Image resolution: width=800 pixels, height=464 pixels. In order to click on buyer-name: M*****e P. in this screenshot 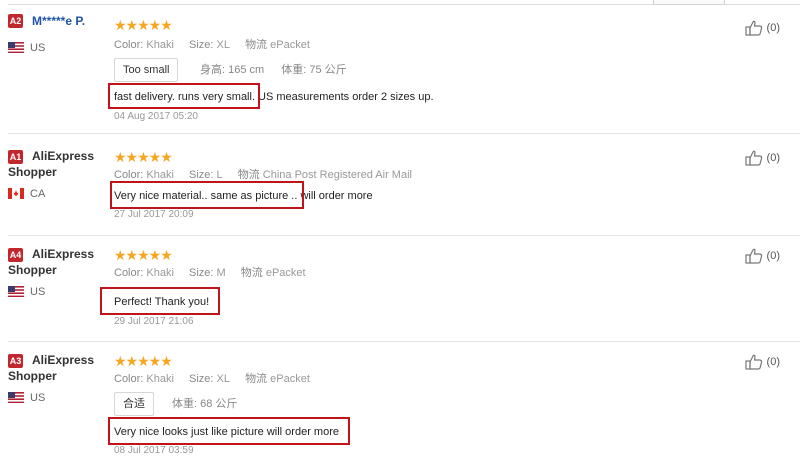, I will do `click(58, 21)`.